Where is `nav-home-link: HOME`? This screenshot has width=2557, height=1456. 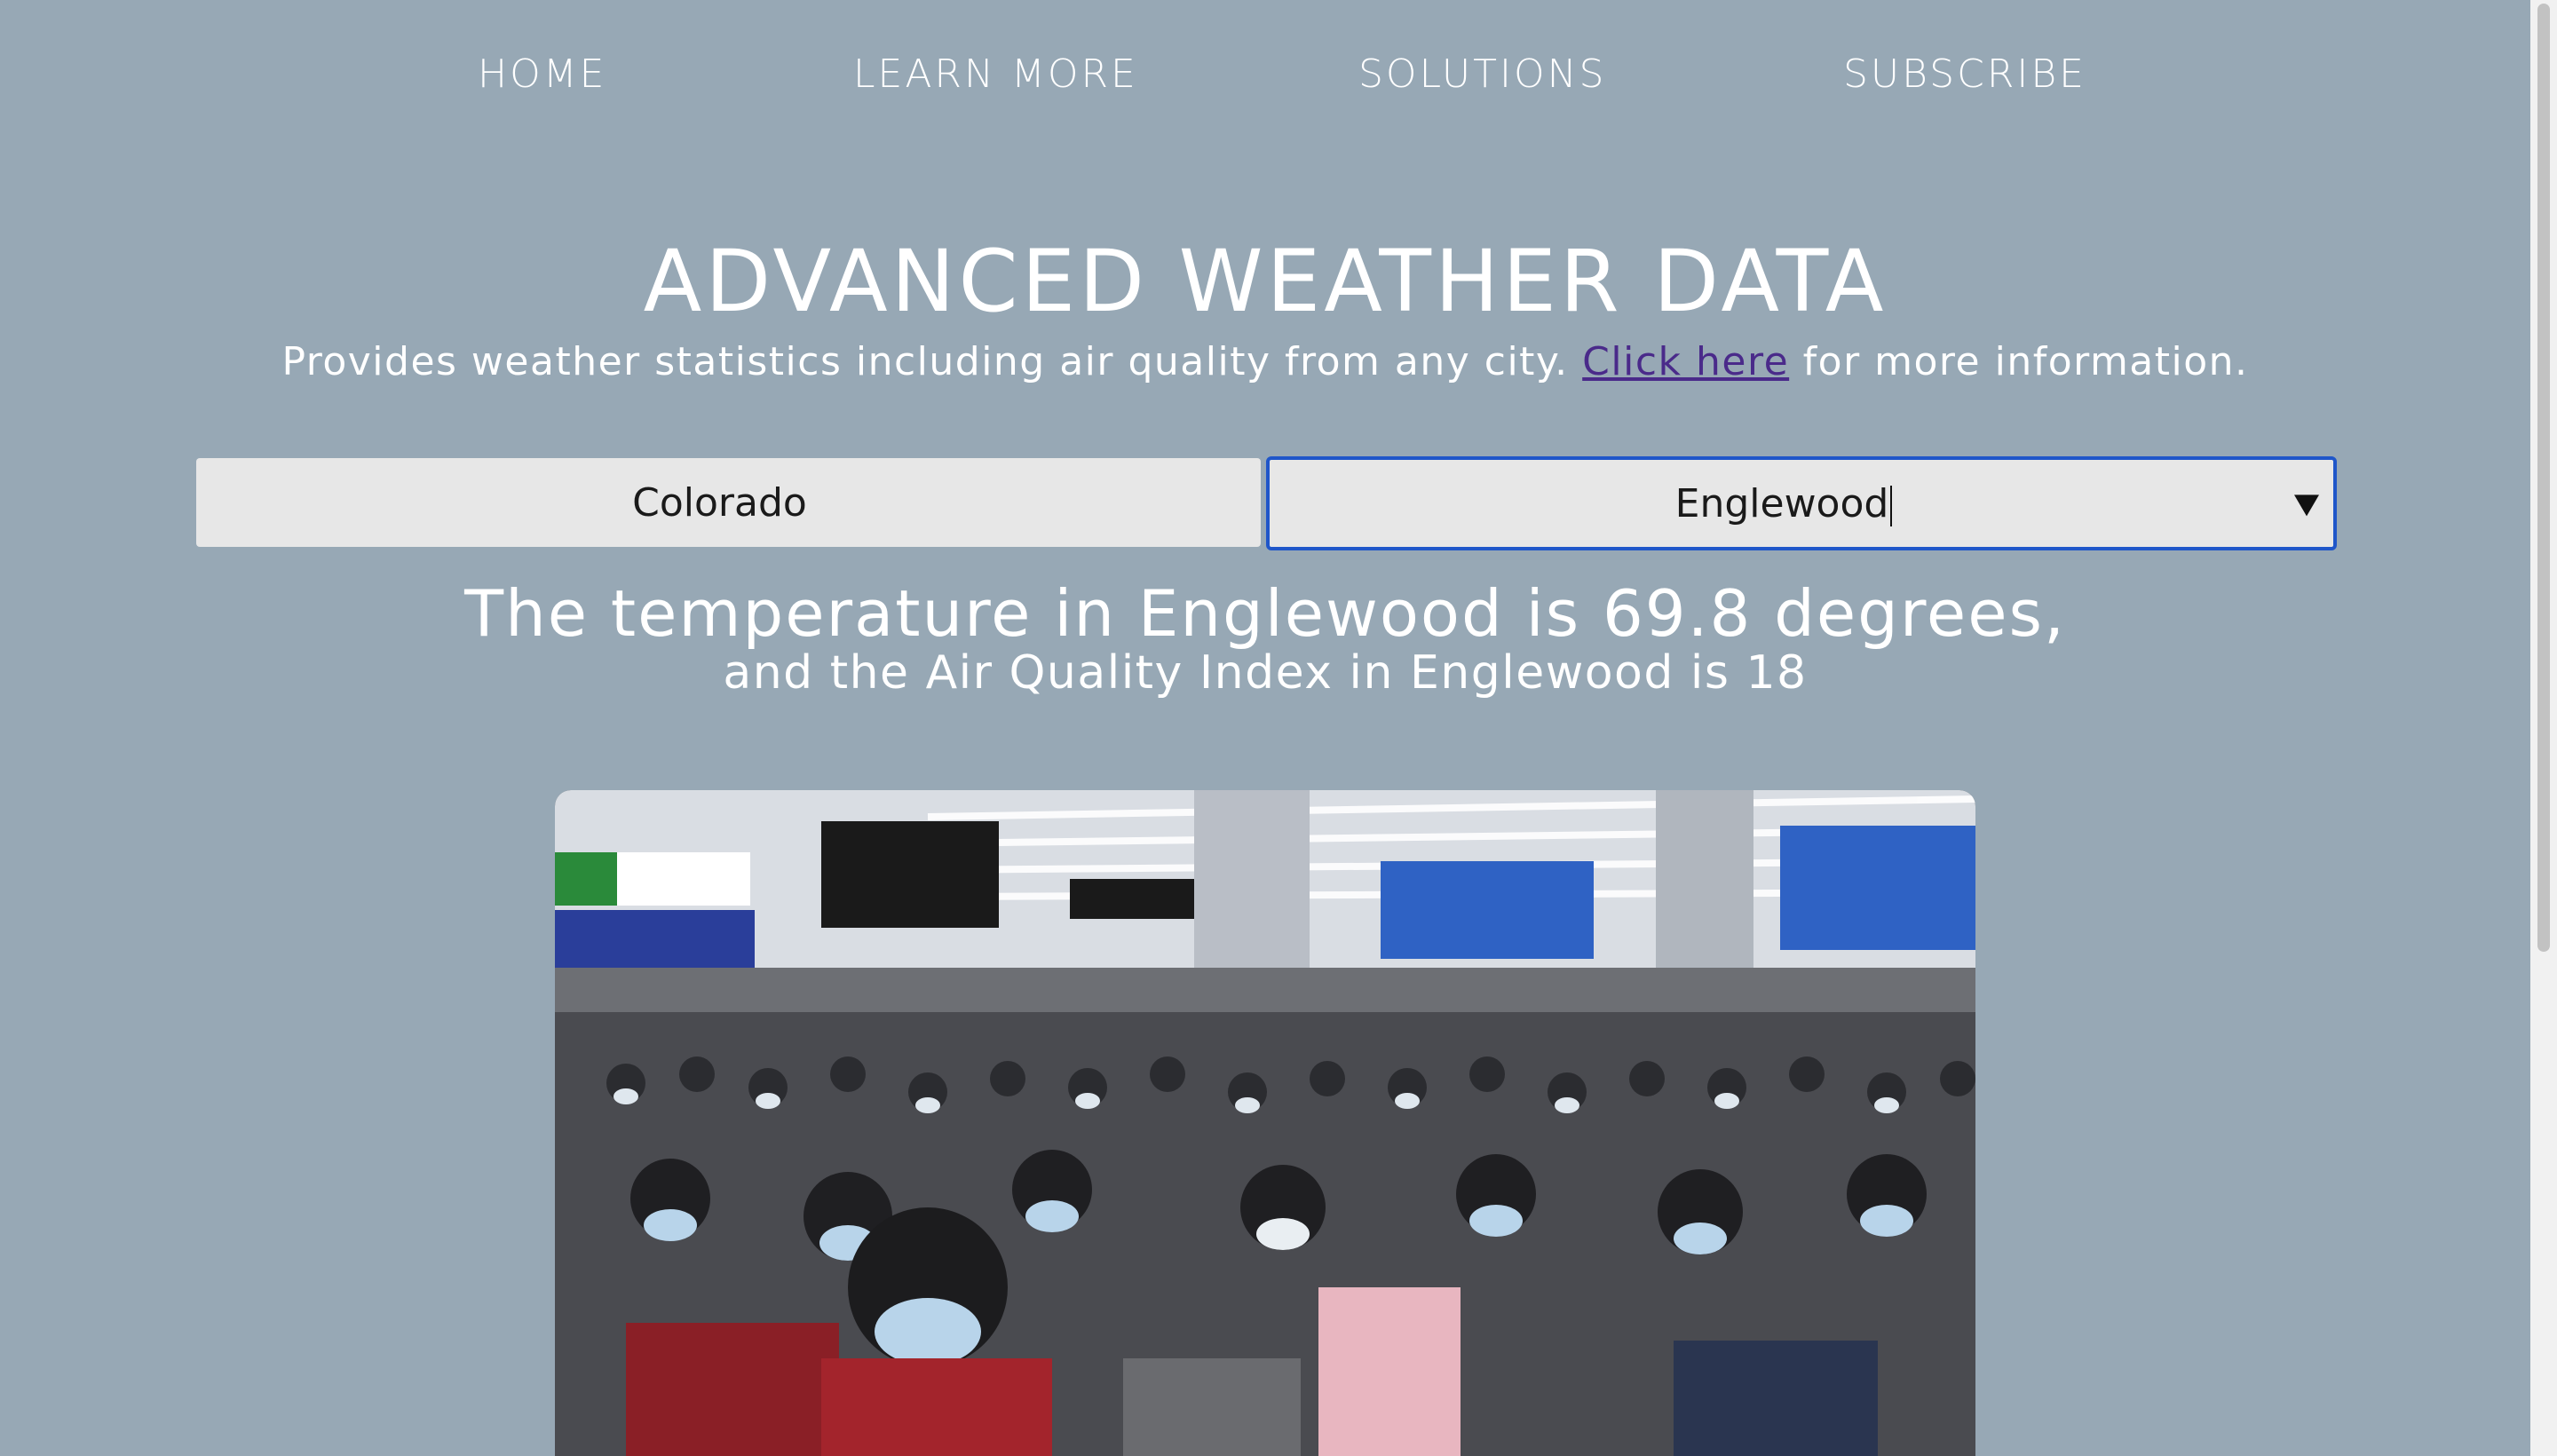 nav-home-link: HOME is located at coordinates (542, 74).